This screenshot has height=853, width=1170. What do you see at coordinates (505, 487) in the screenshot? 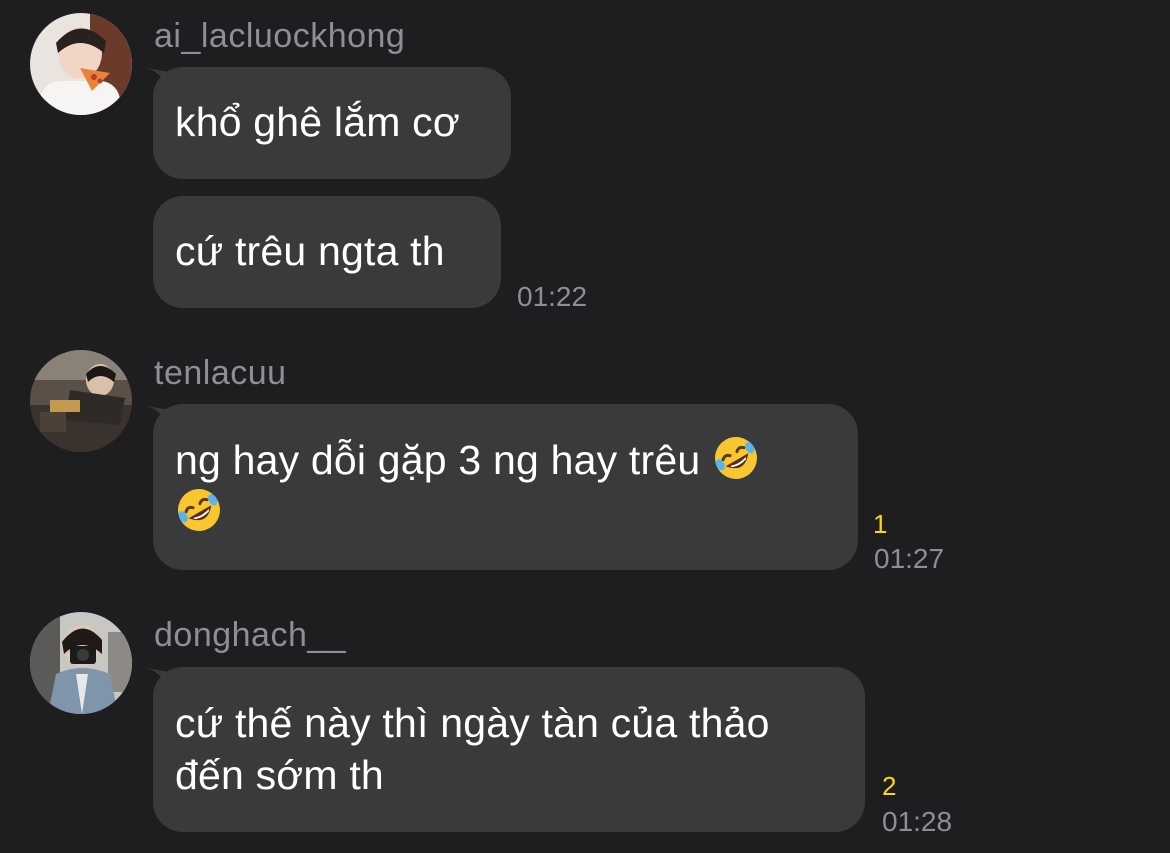
I see `message-bubble: ng hay dỗi gặp 3 ng hay trêu` at bounding box center [505, 487].